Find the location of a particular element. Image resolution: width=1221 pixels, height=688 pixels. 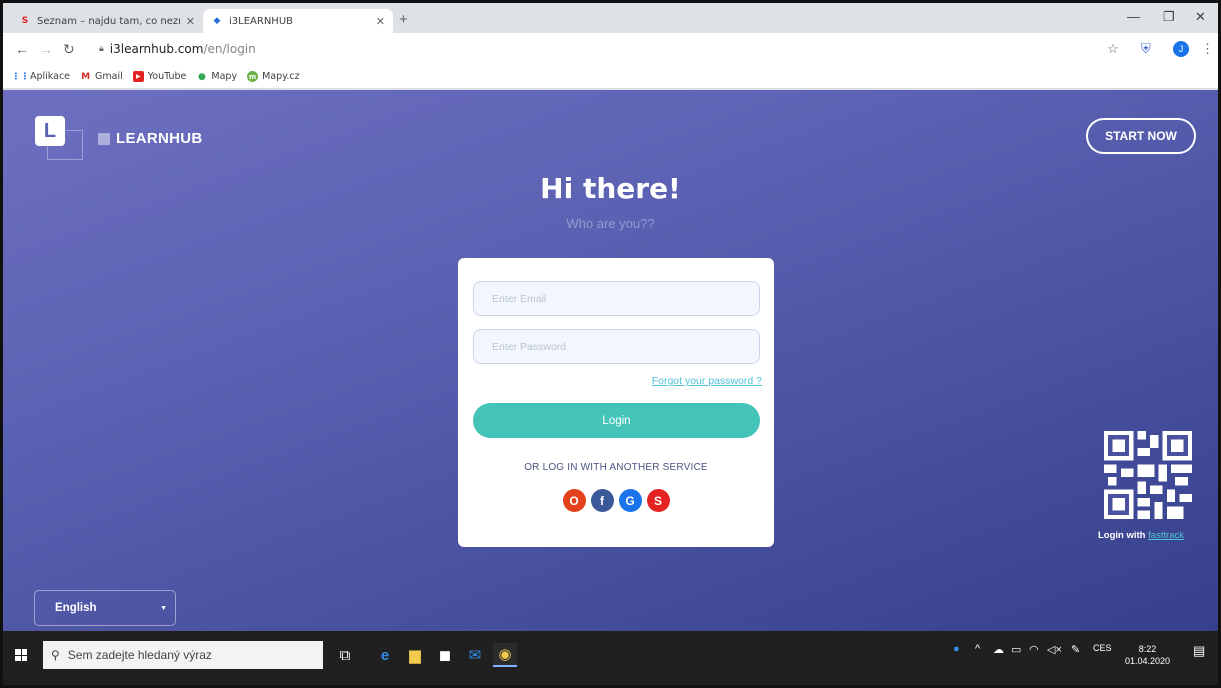

seznam-login-icon: S is located at coordinates (658, 500).